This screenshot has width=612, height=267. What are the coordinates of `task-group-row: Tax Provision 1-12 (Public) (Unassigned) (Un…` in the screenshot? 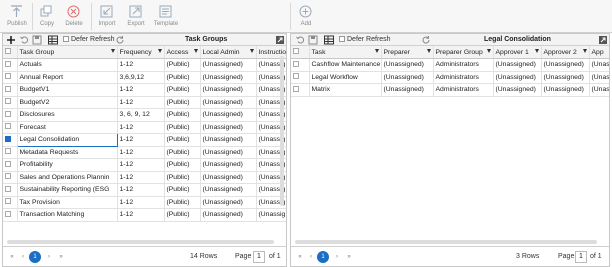 It's located at (144, 202).